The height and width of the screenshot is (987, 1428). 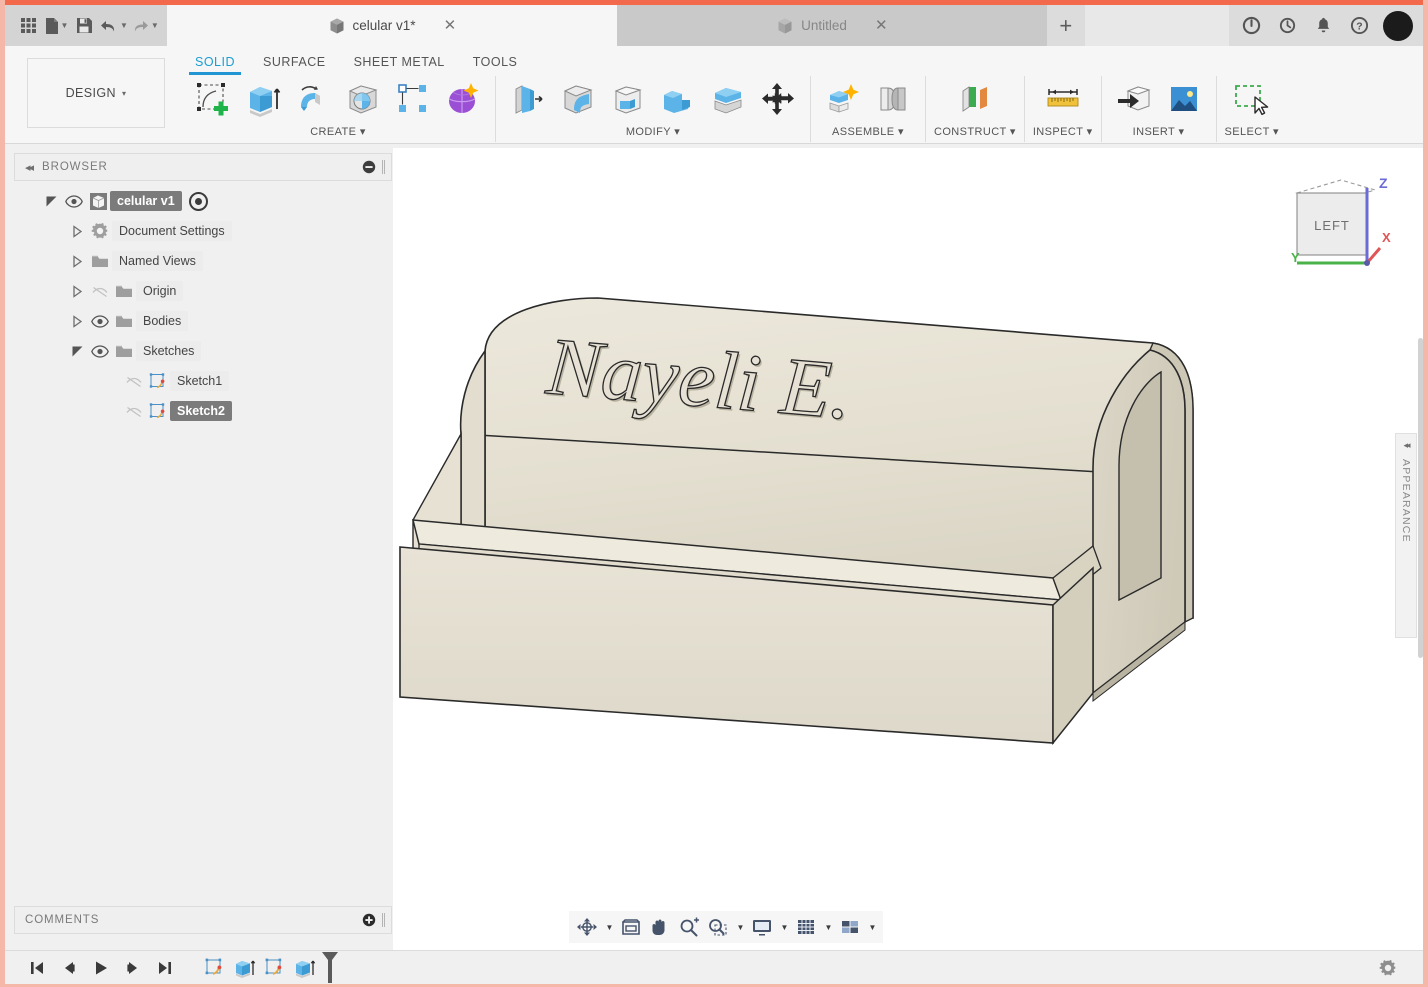 What do you see at coordinates (133, 968) in the screenshot?
I see `step-forward-icon` at bounding box center [133, 968].